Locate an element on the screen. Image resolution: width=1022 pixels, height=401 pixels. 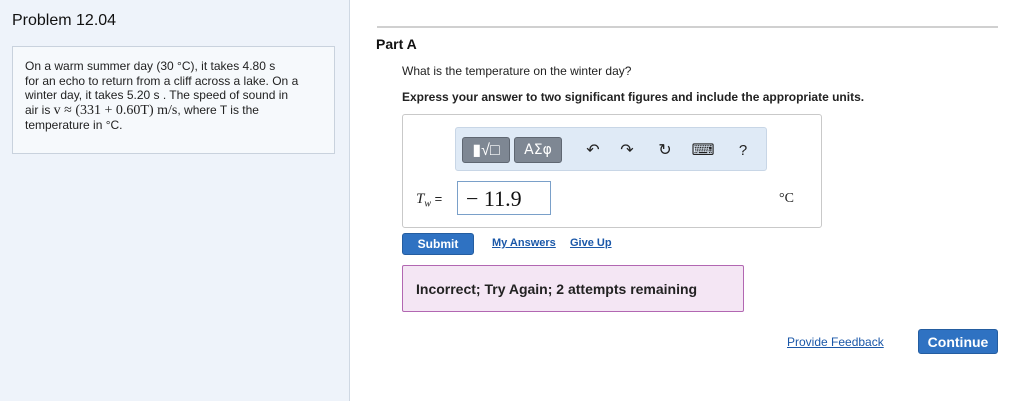
redo-icon: ↷ is located at coordinates (627, 150).